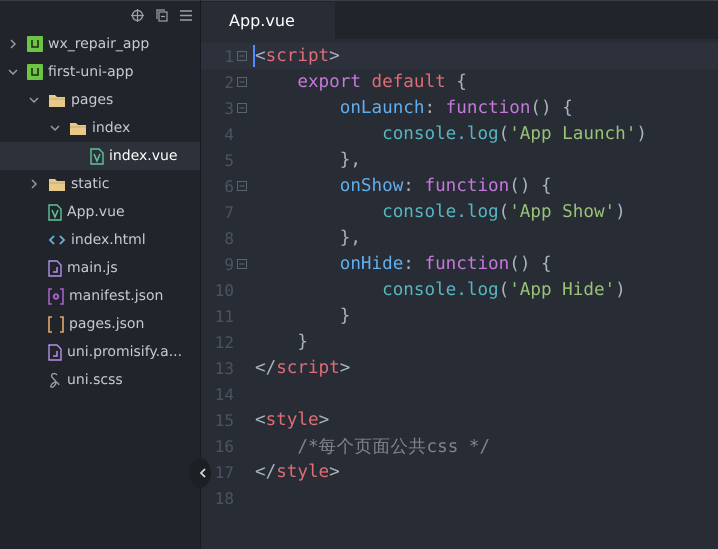 The height and width of the screenshot is (549, 718). What do you see at coordinates (56, 324) in the screenshot?
I see `square-brackets-icon` at bounding box center [56, 324].